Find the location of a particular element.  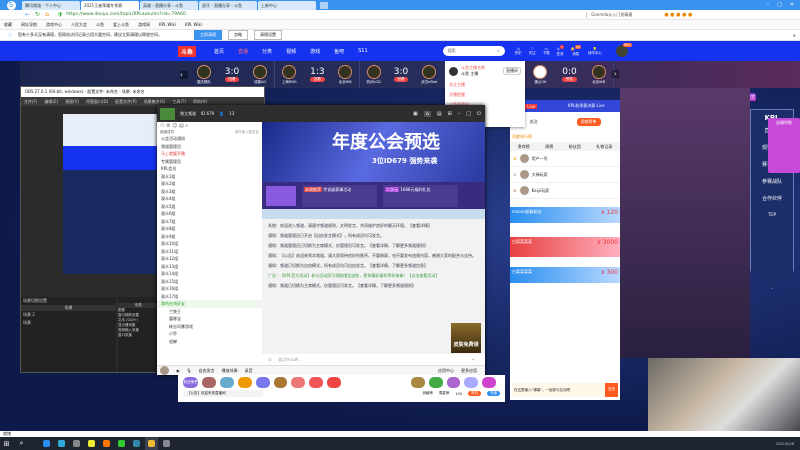

music-button: 播放伴奏 is located at coordinates (230, 371).